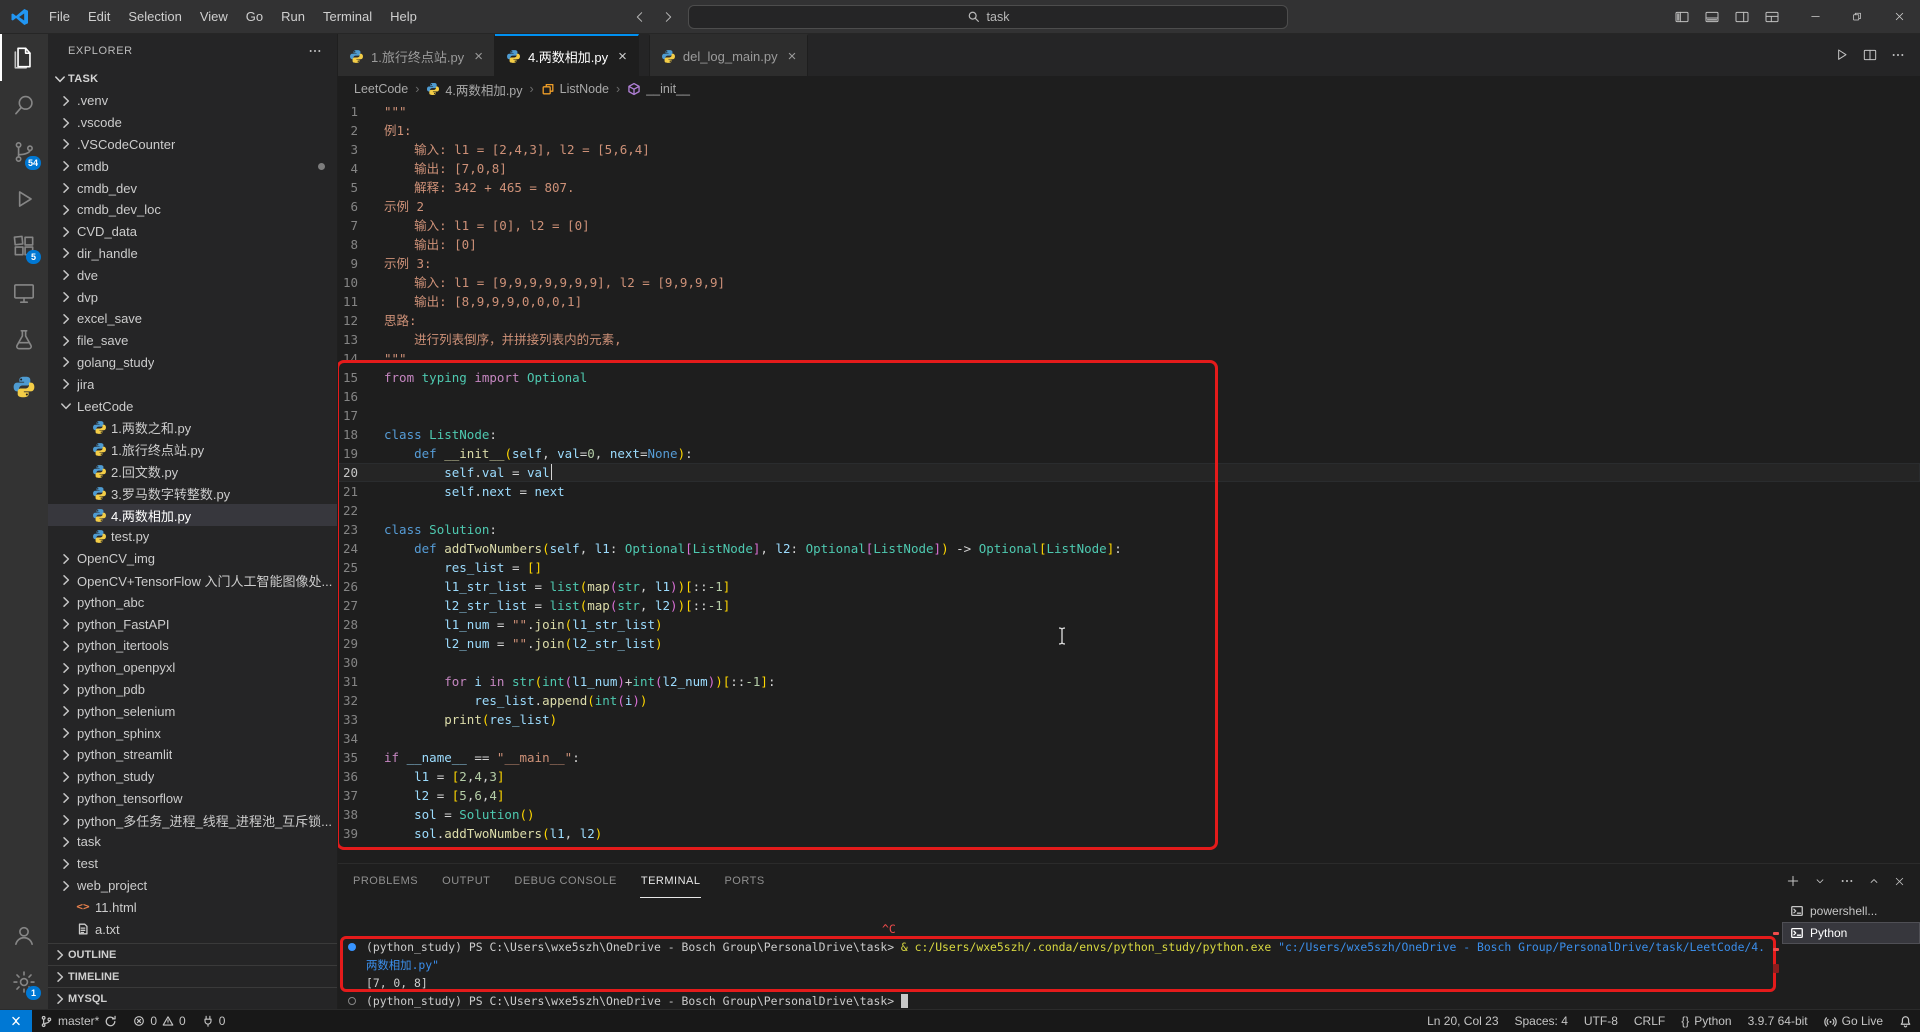 Image resolution: width=1920 pixels, height=1032 pixels. What do you see at coordinates (192, 998) in the screenshot?
I see `sidebar-section-mysql: MYSQL` at bounding box center [192, 998].